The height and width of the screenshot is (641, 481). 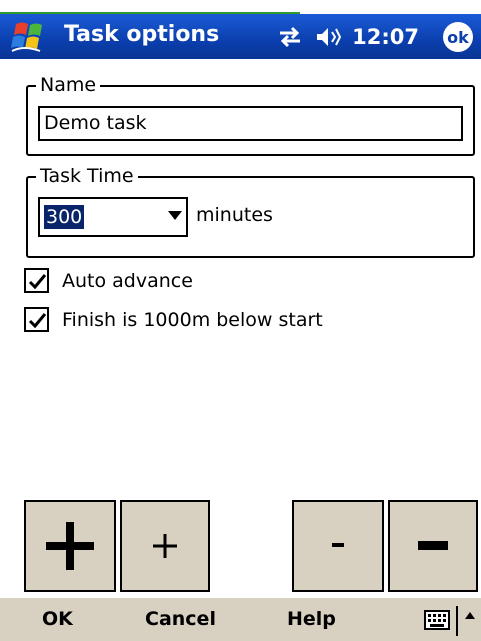 I want to click on name-group: Name Demo task, so click(x=250, y=115).